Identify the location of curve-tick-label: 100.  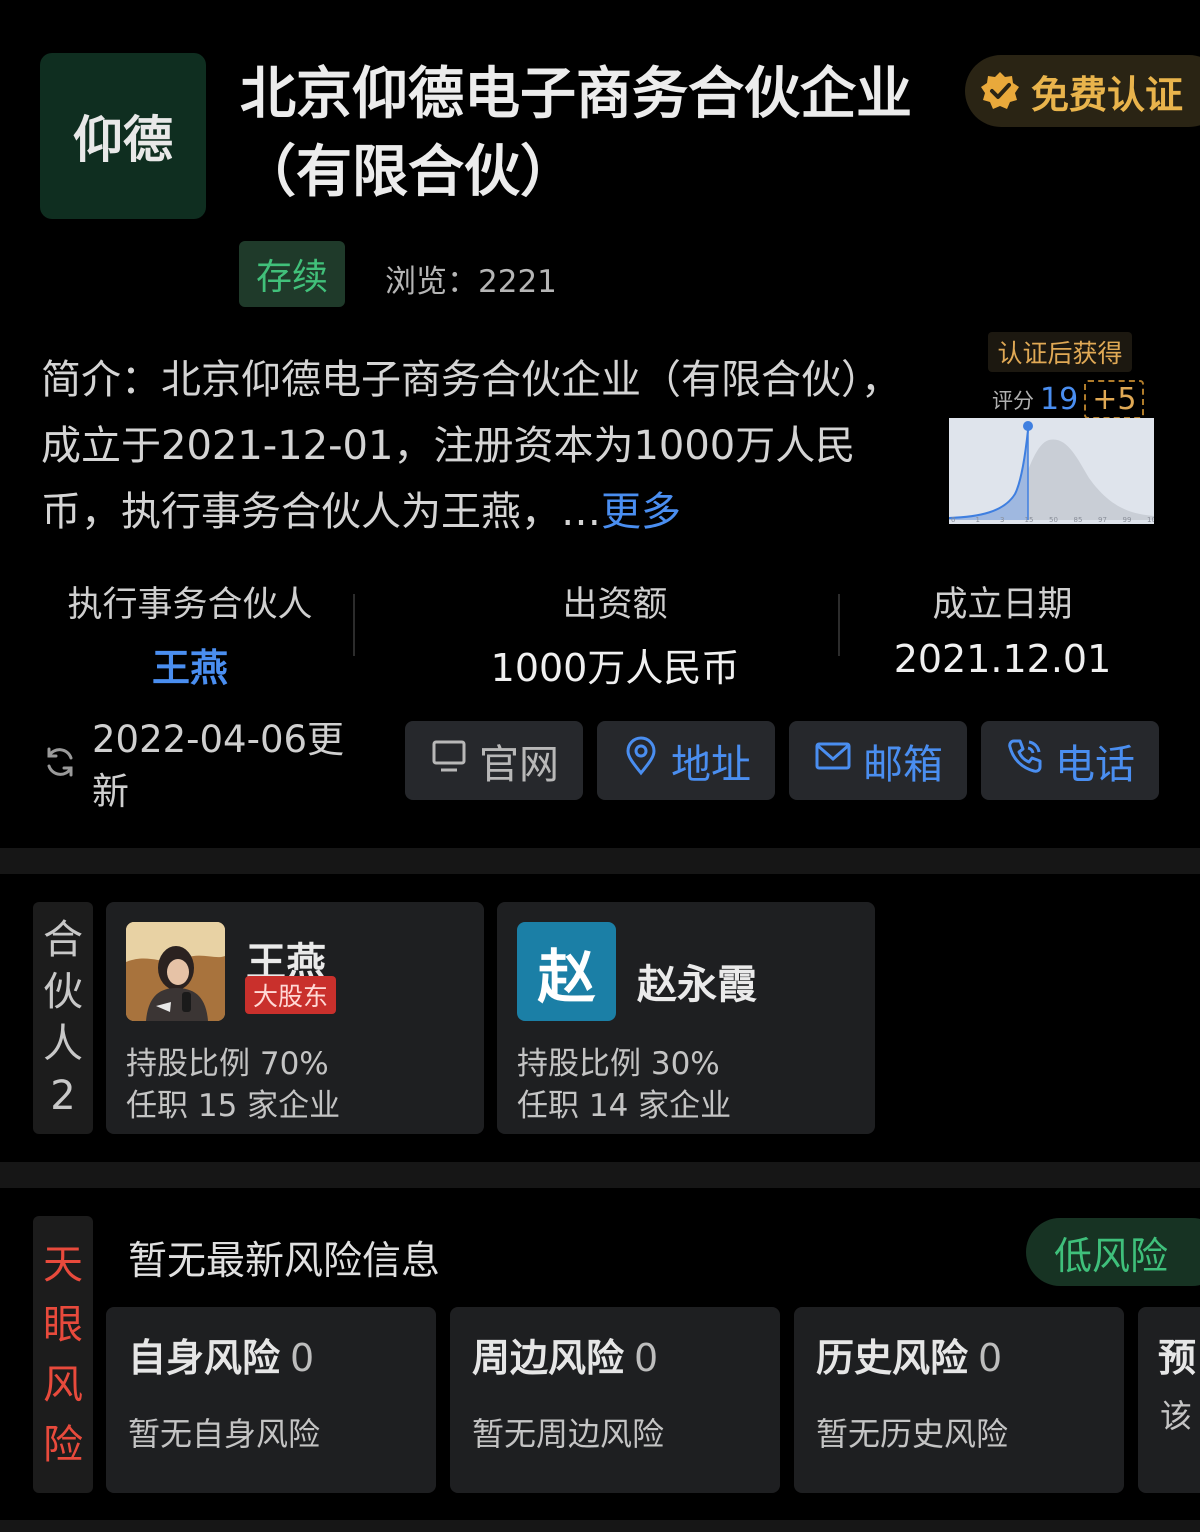
(1150, 520).